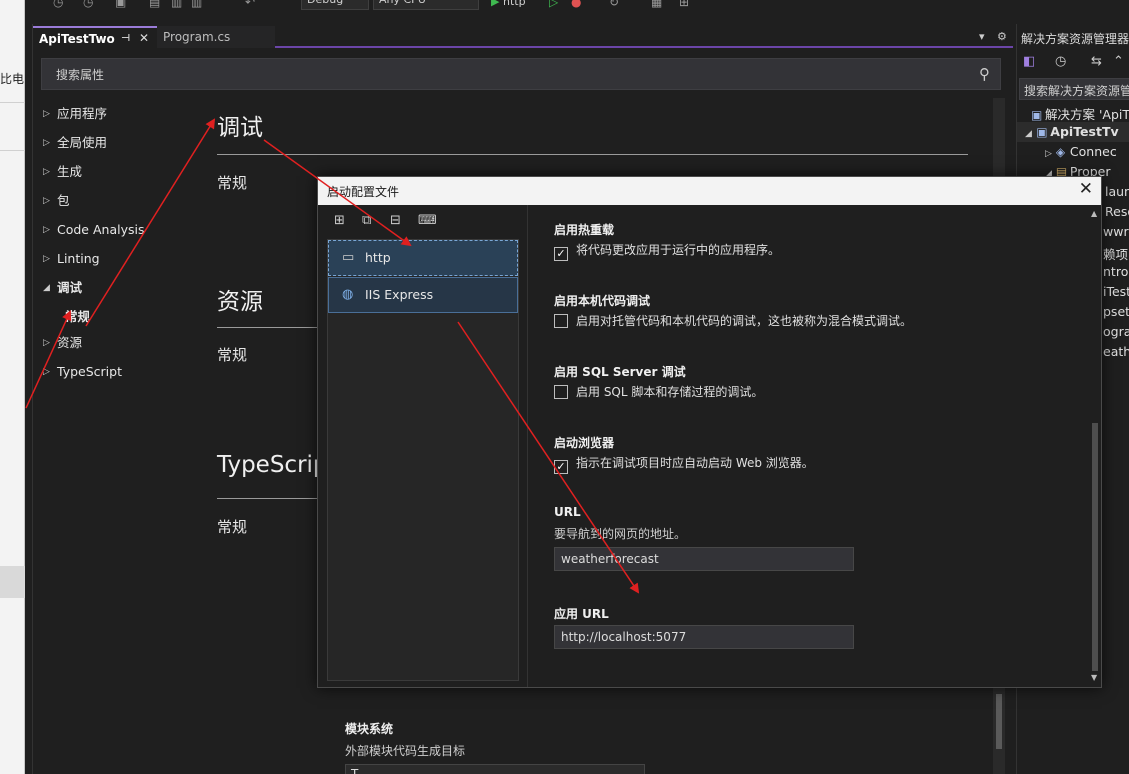 The width and height of the screenshot is (1129, 774). What do you see at coordinates (59, 4) in the screenshot?
I see `back-icon: ◷` at bounding box center [59, 4].